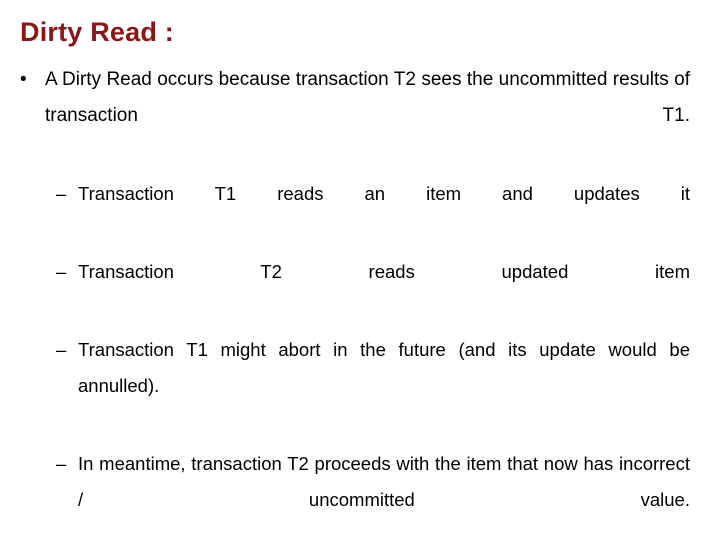 The image size is (720, 540). Describe the element at coordinates (384, 271) in the screenshot. I see `bullet-text: Transaction T2 reads updated item` at that location.